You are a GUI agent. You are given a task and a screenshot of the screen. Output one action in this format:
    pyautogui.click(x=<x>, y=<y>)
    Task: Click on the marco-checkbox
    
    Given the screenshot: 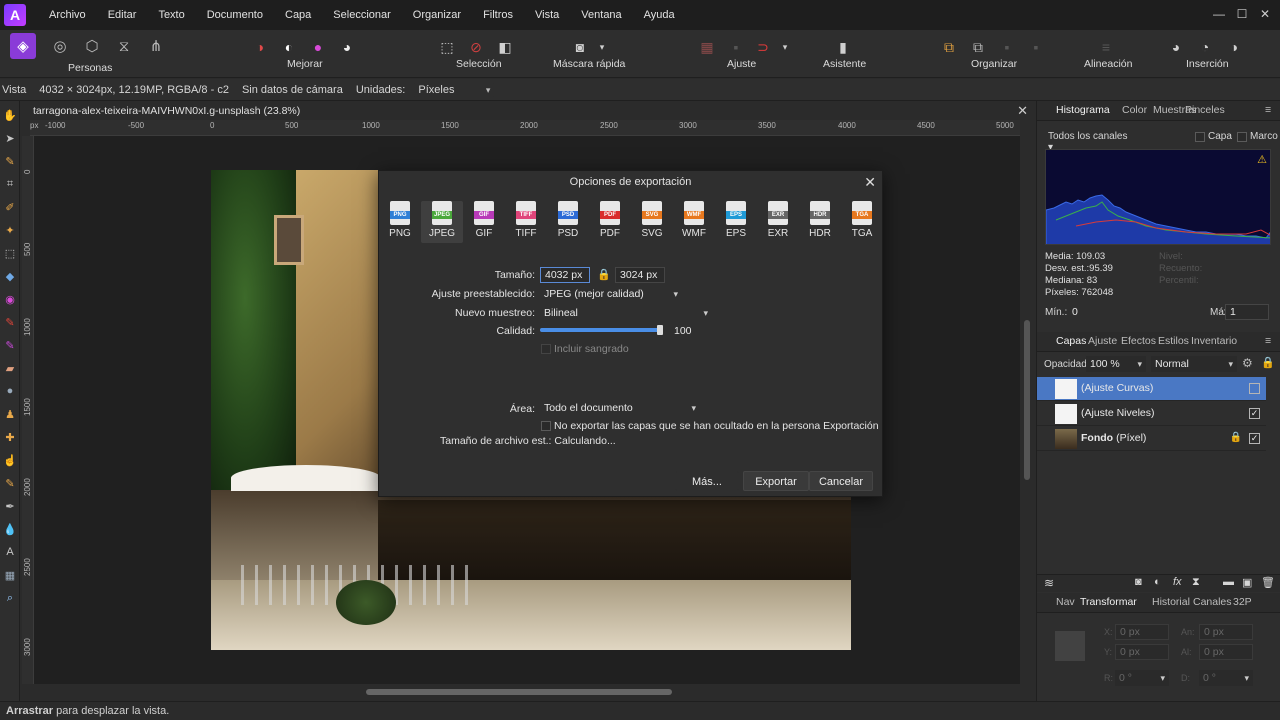 What is the action you would take?
    pyautogui.click(x=1242, y=137)
    